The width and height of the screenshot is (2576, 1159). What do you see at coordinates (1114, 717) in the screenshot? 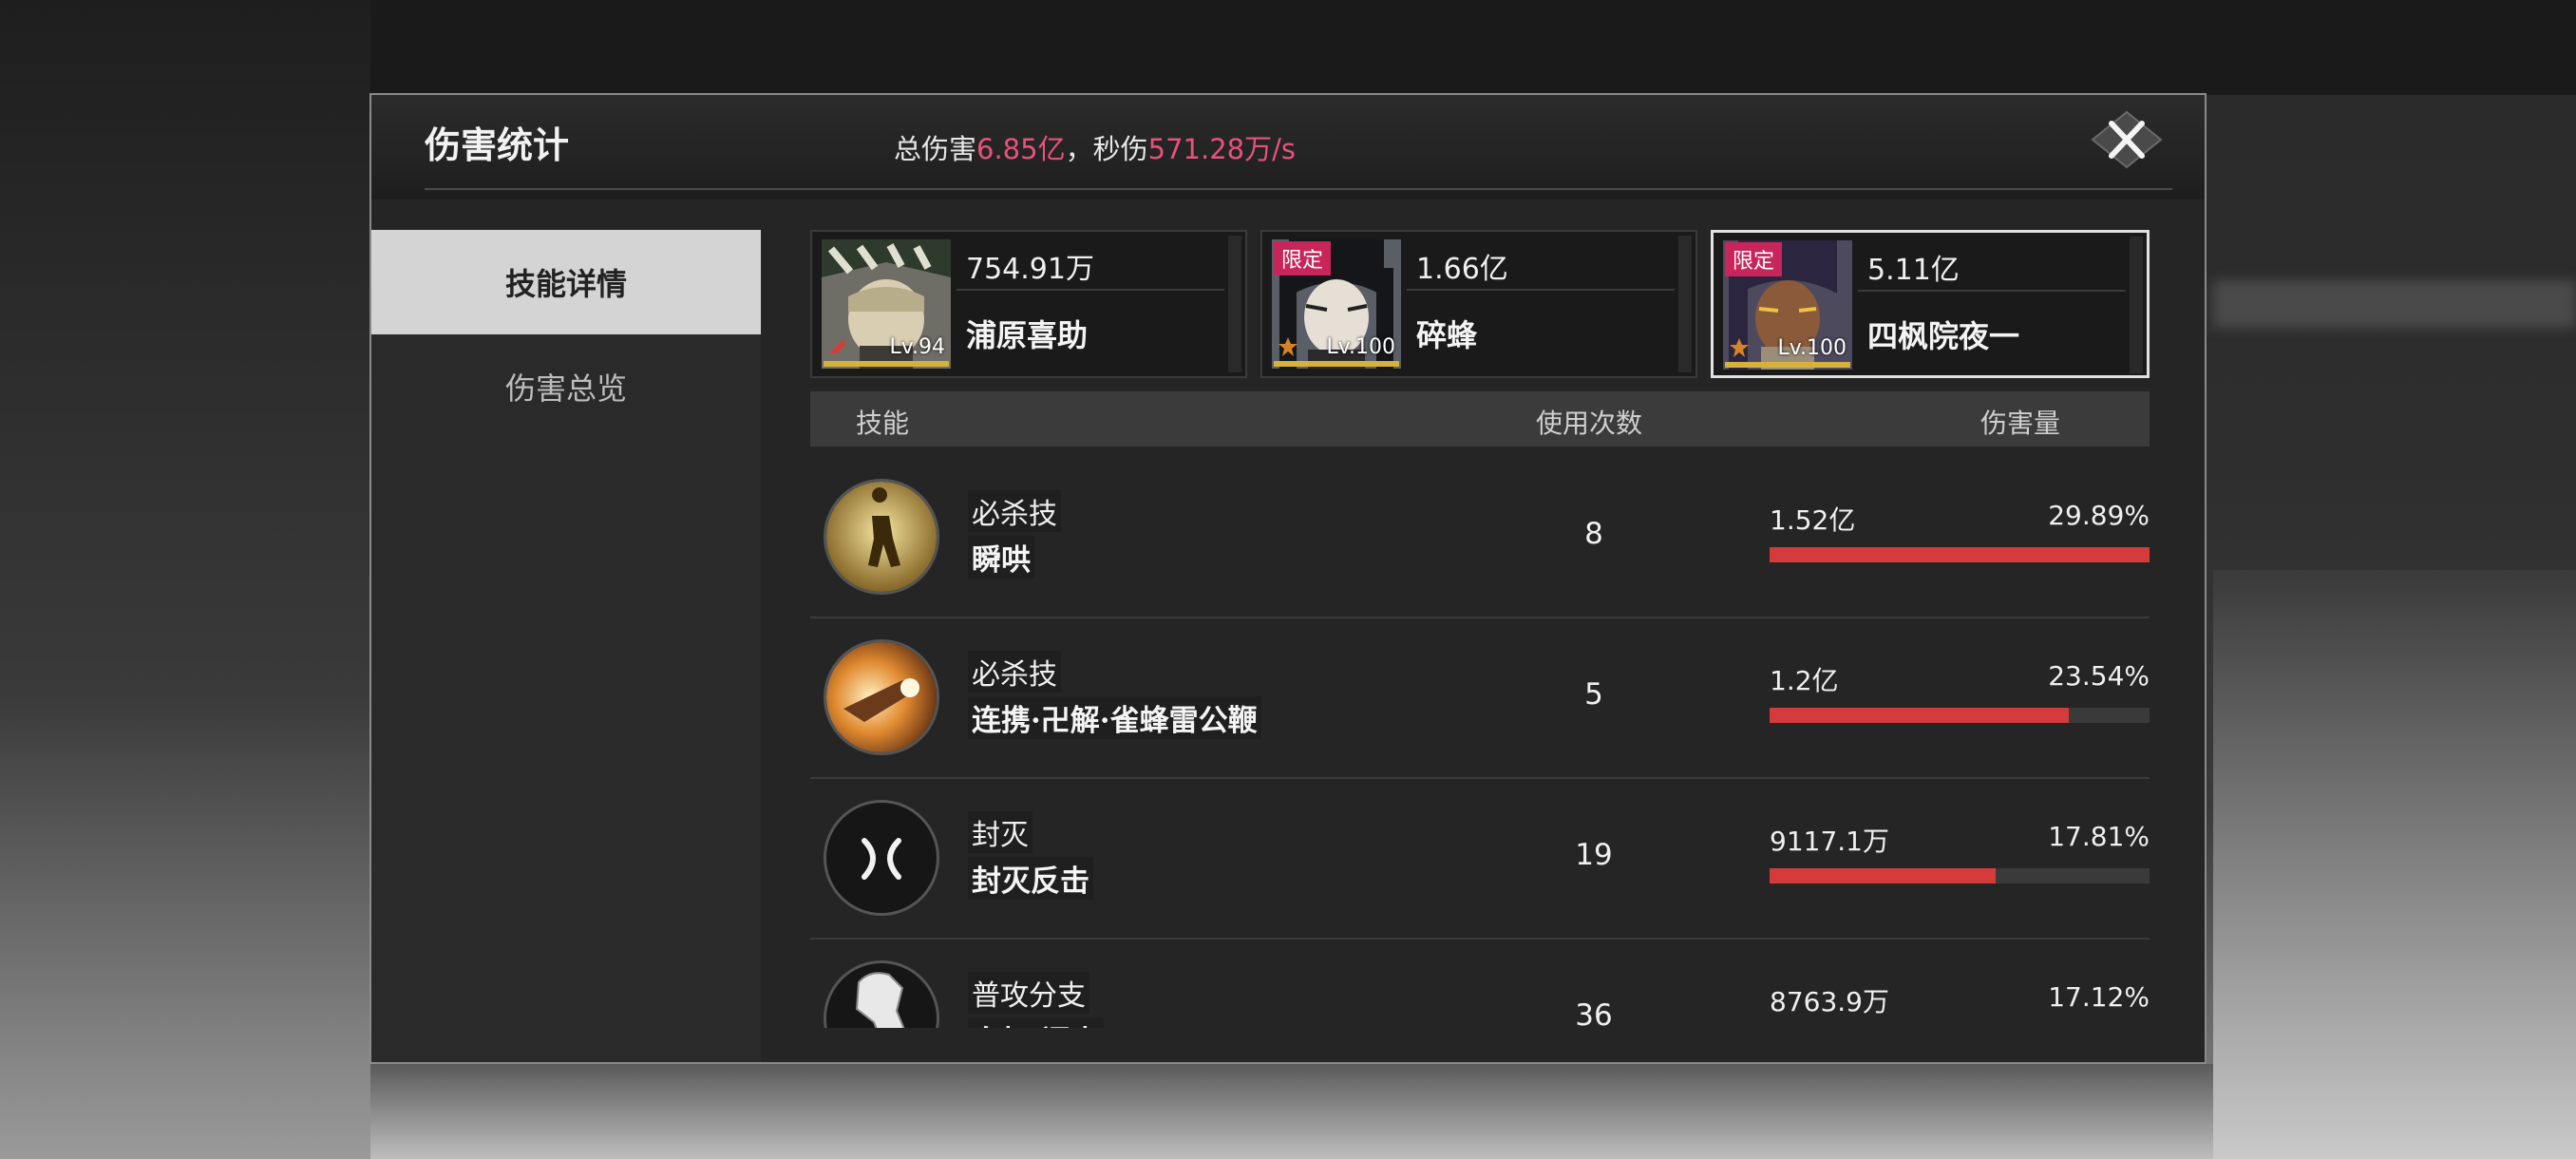
I see `skill-name: 连携·卍解·雀蜂雷公鞭` at bounding box center [1114, 717].